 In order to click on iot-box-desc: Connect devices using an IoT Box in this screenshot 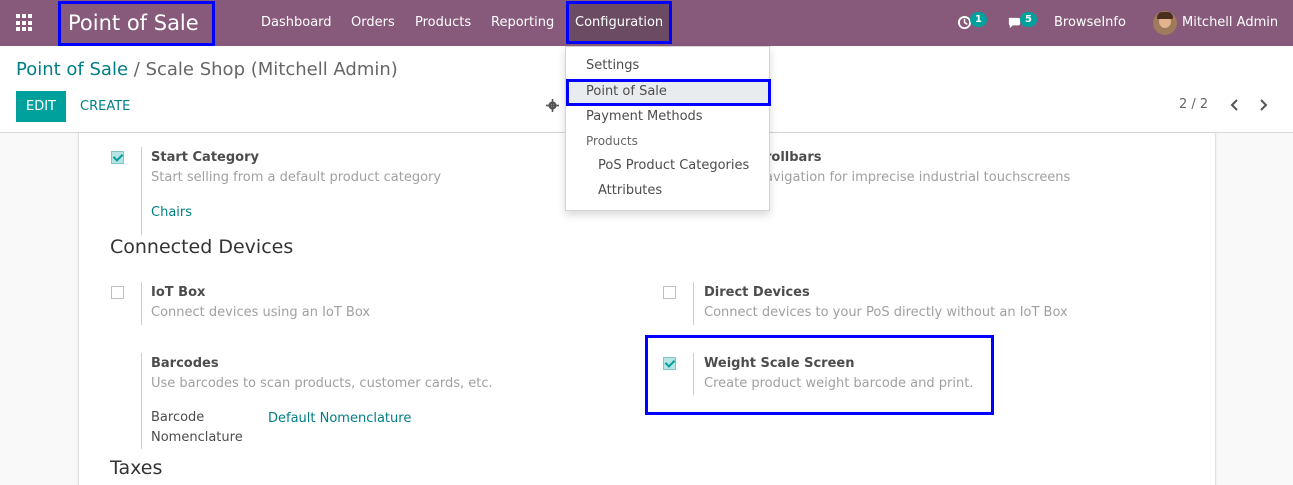, I will do `click(261, 312)`.